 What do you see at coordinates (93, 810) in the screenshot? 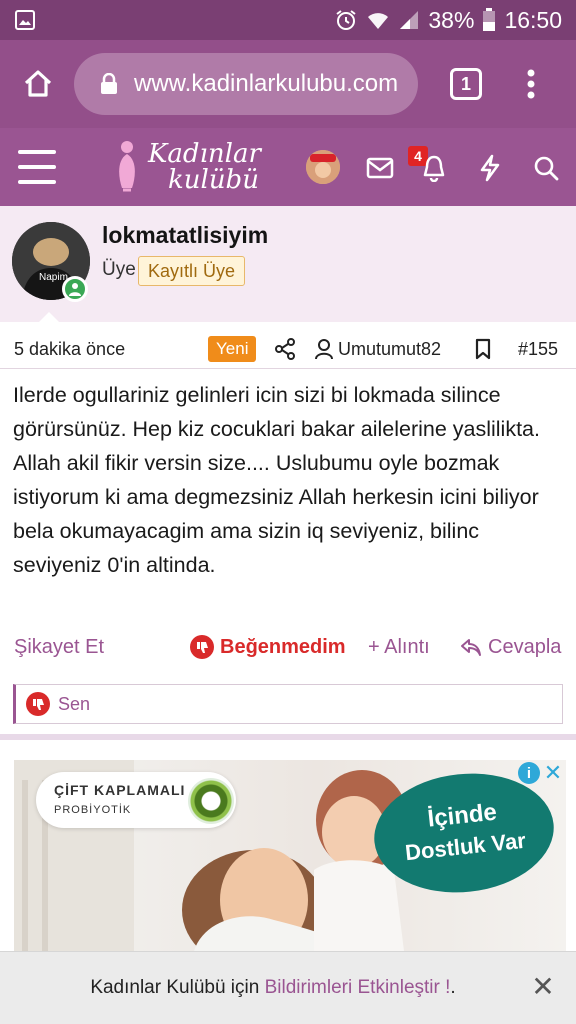
I see `ad-line2: PROBİYOTİK` at bounding box center [93, 810].